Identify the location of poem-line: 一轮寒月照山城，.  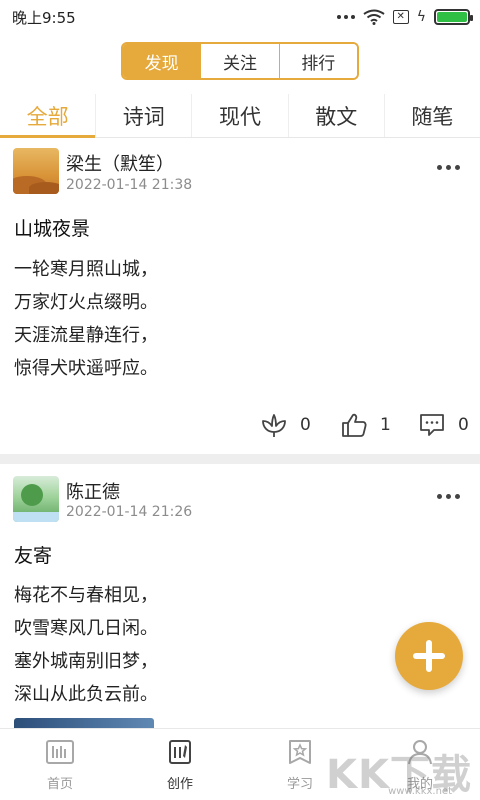
(86, 269).